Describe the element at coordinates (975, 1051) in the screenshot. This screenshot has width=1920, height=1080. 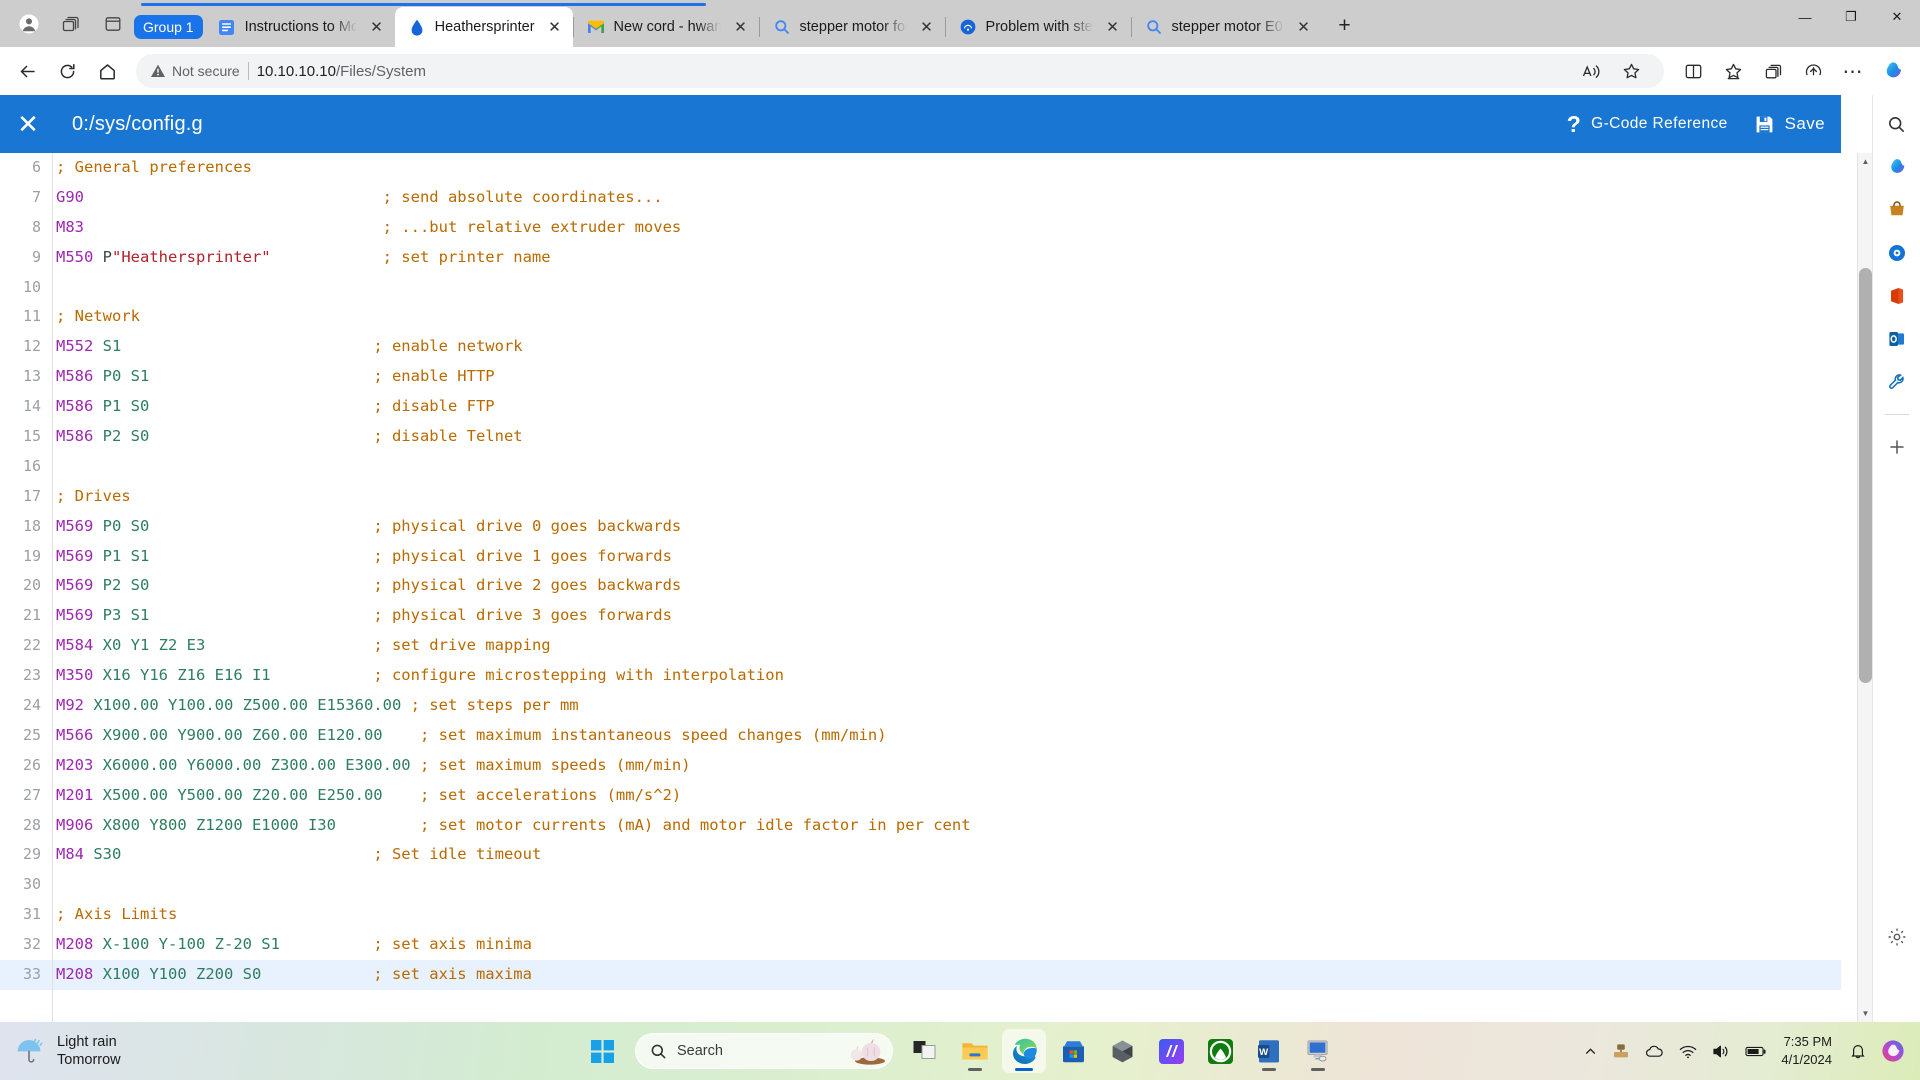
I see `file-explorer-button` at that location.